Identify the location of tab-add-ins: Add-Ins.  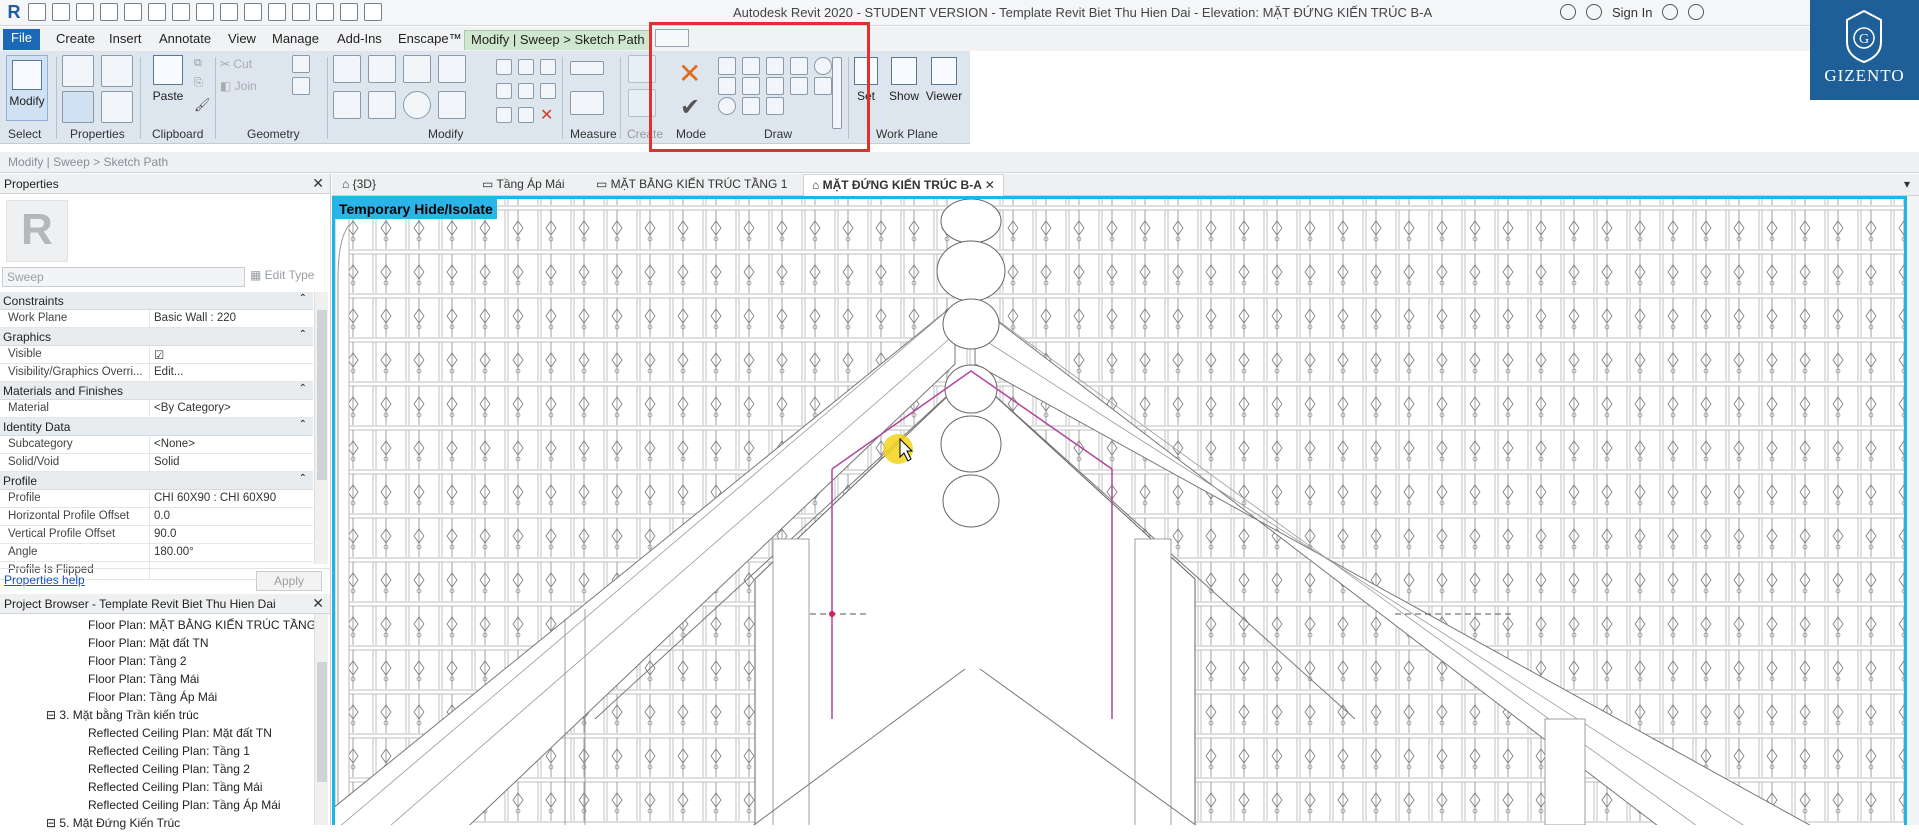
(359, 40).